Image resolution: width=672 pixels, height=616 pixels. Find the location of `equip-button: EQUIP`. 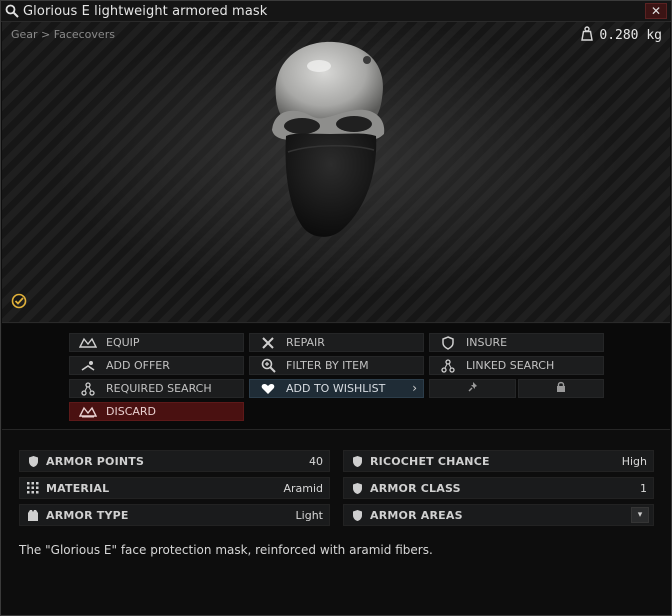

equip-button: EQUIP is located at coordinates (156, 342).